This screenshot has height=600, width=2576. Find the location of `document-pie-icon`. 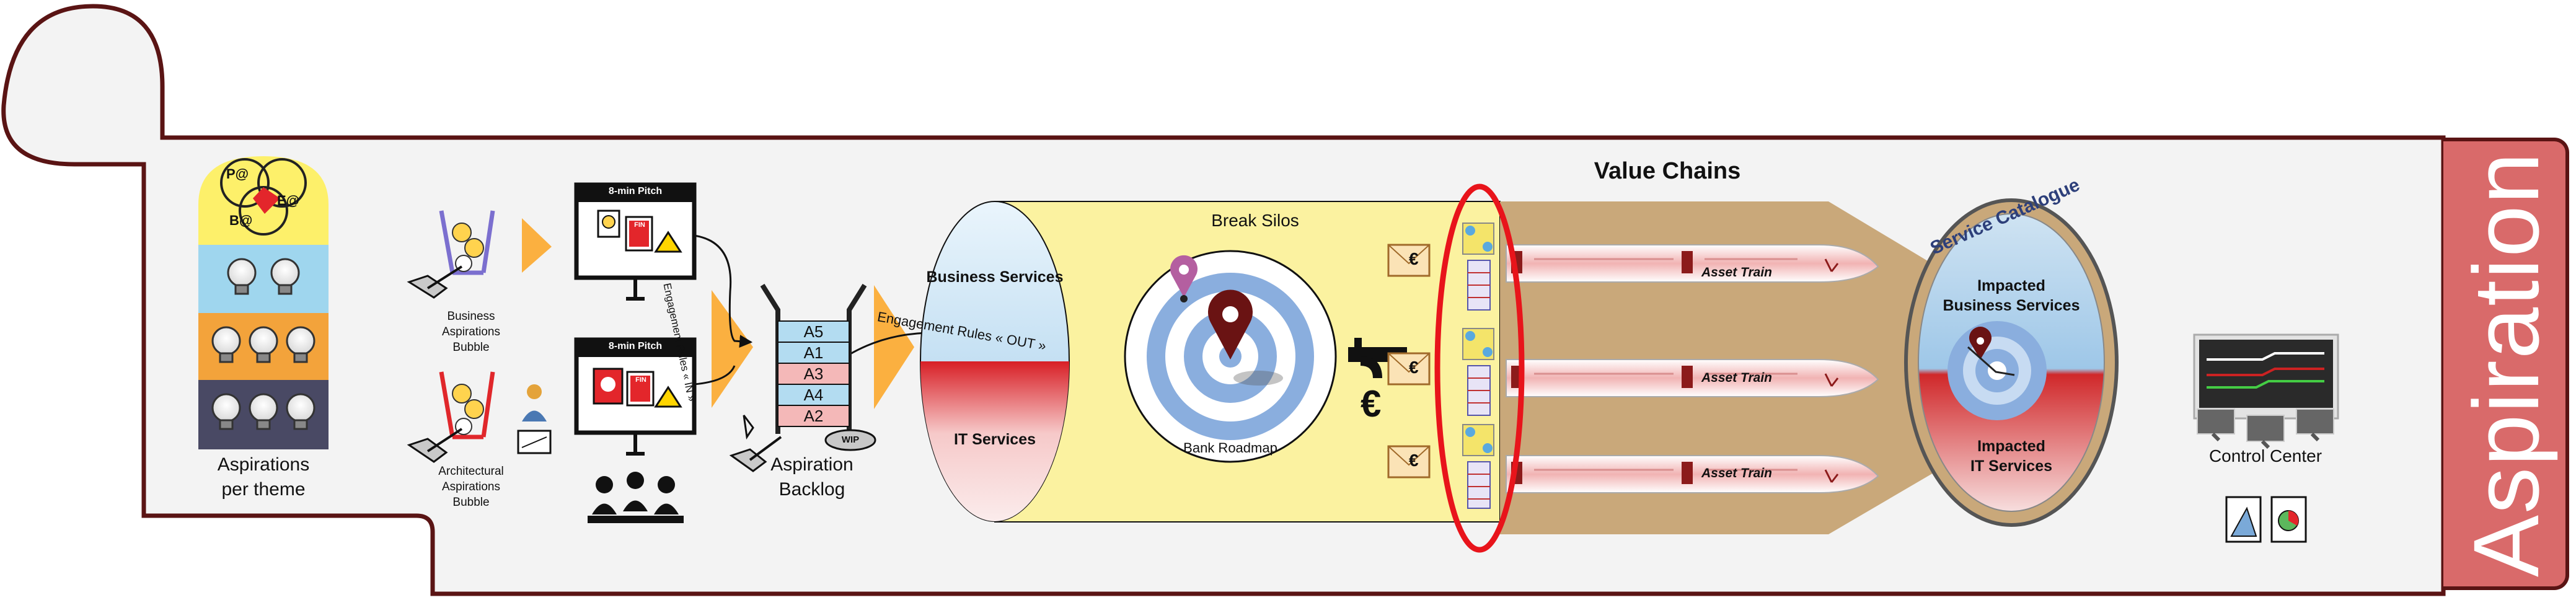

document-pie-icon is located at coordinates (2288, 519).